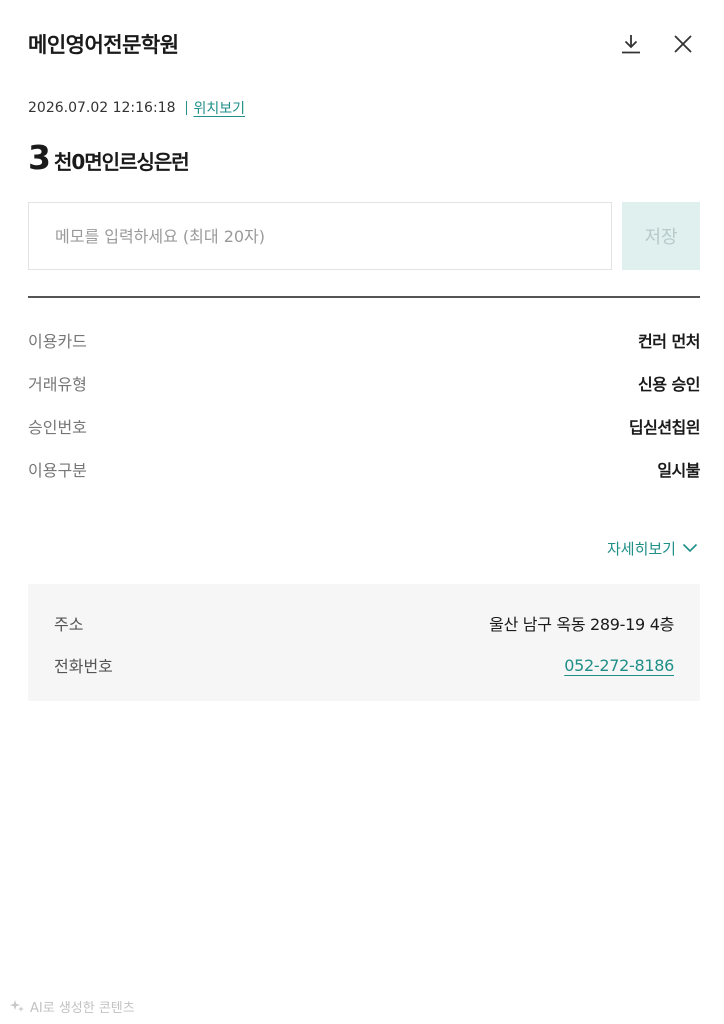 The width and height of the screenshot is (724, 1024). What do you see at coordinates (364, 425) in the screenshot?
I see `info-row-approval-number: 승인번호 딥싣션칩읜` at bounding box center [364, 425].